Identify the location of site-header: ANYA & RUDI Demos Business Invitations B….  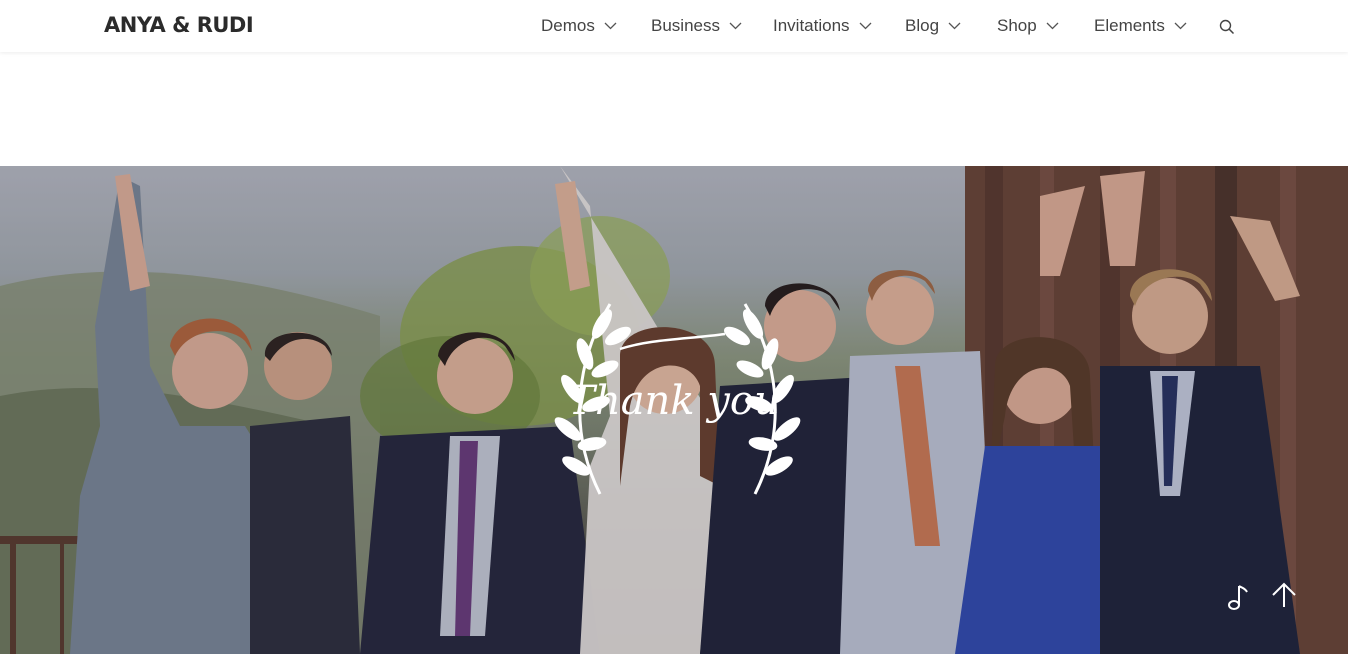
(674, 26).